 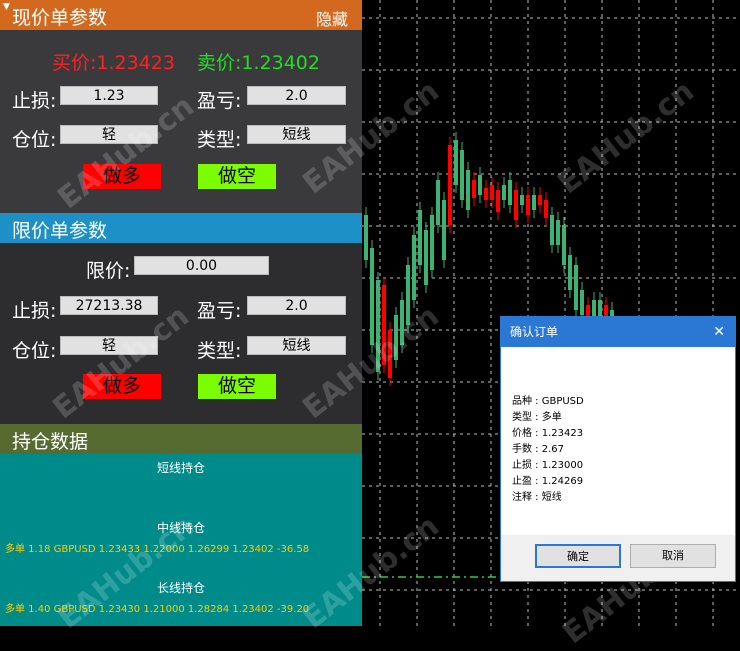 I want to click on lot-label: 仓位:, so click(x=34, y=140).